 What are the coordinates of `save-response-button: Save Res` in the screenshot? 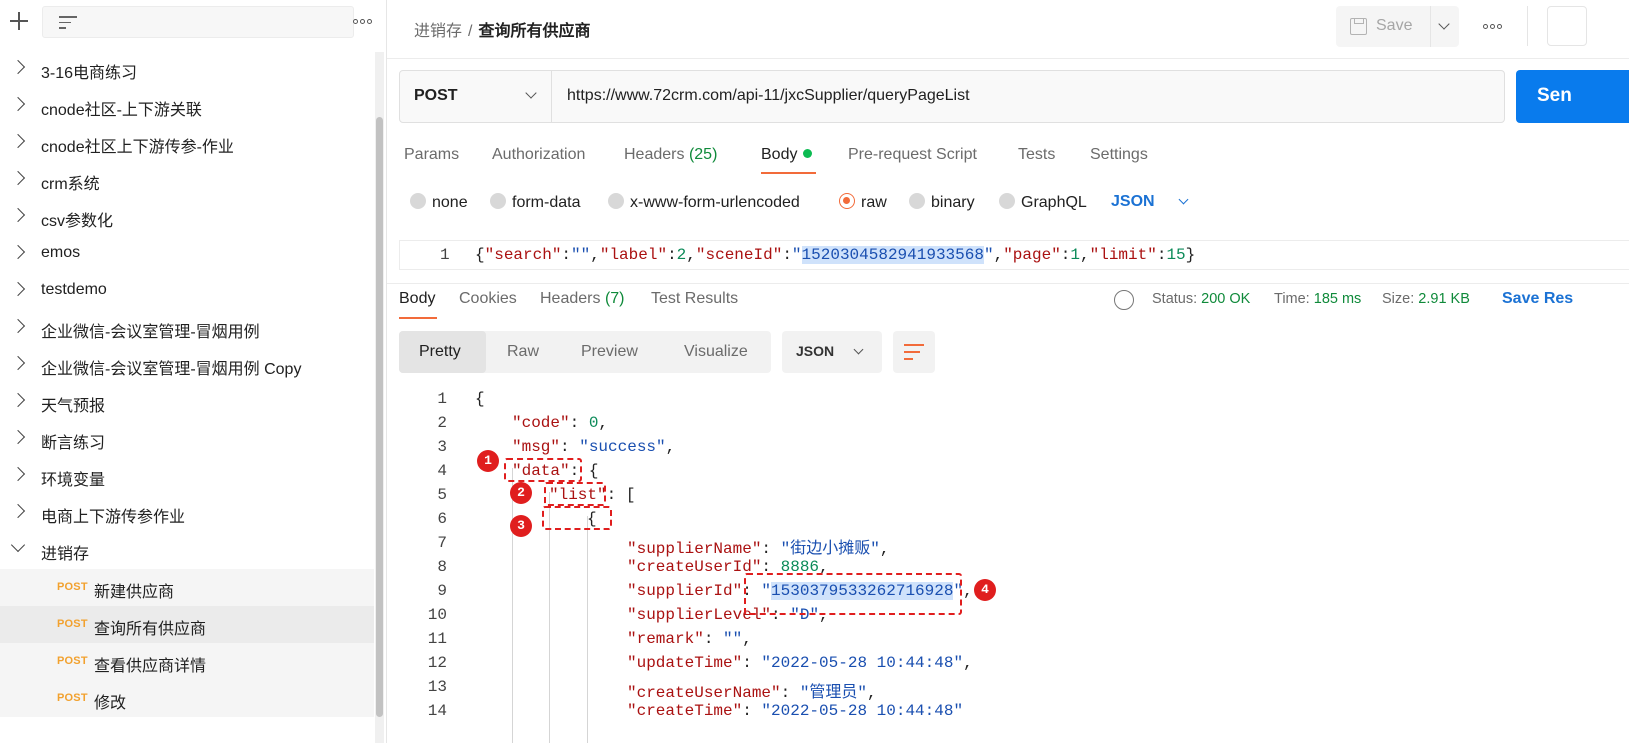 It's located at (1537, 299).